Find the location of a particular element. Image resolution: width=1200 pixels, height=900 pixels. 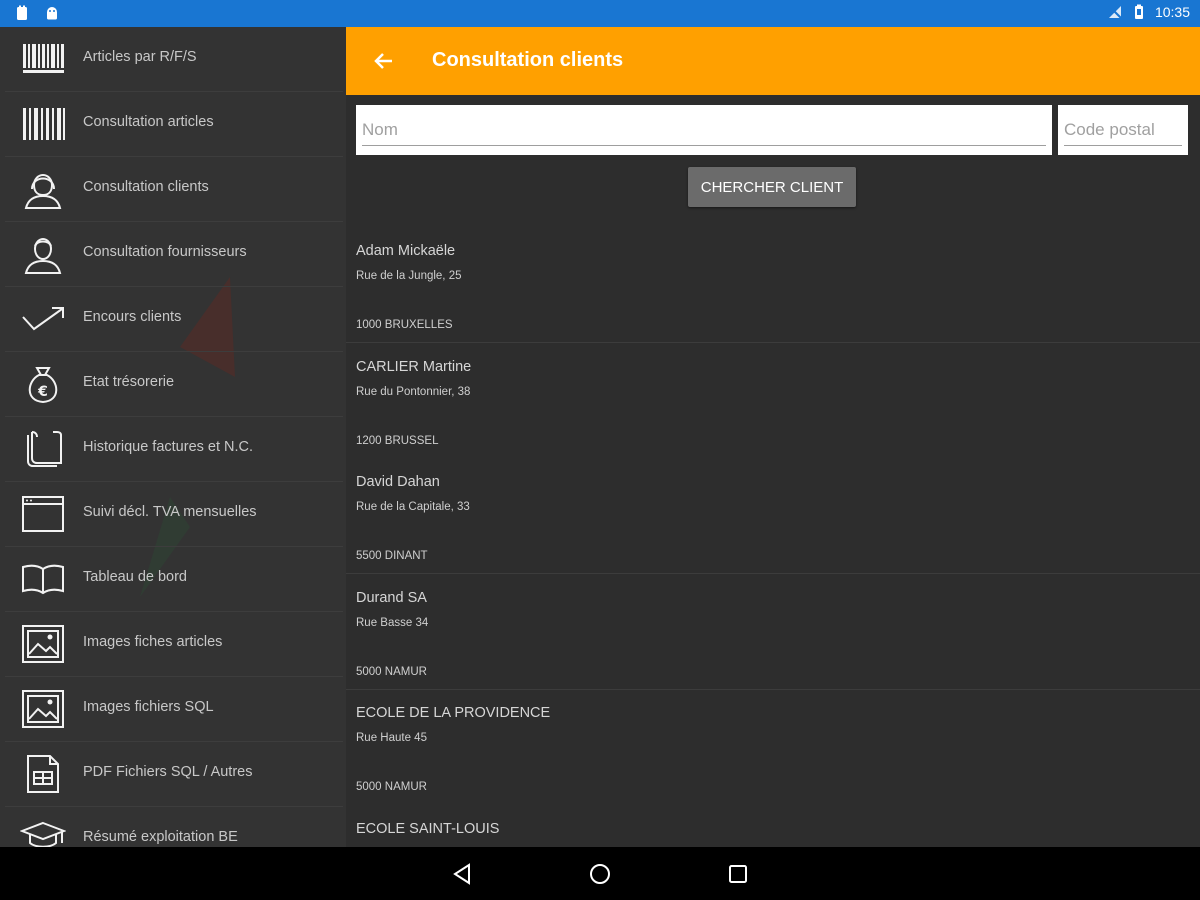

drawer-item-consultation-clients: Consultation clients is located at coordinates (174, 189).